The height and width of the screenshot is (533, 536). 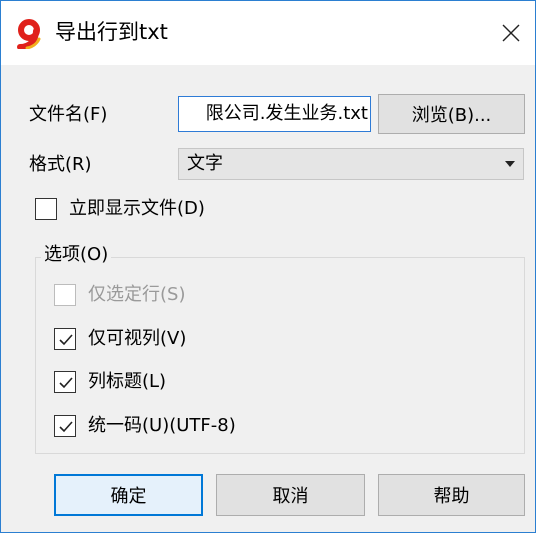 What do you see at coordinates (290, 495) in the screenshot?
I see `cancel-button: 取消` at bounding box center [290, 495].